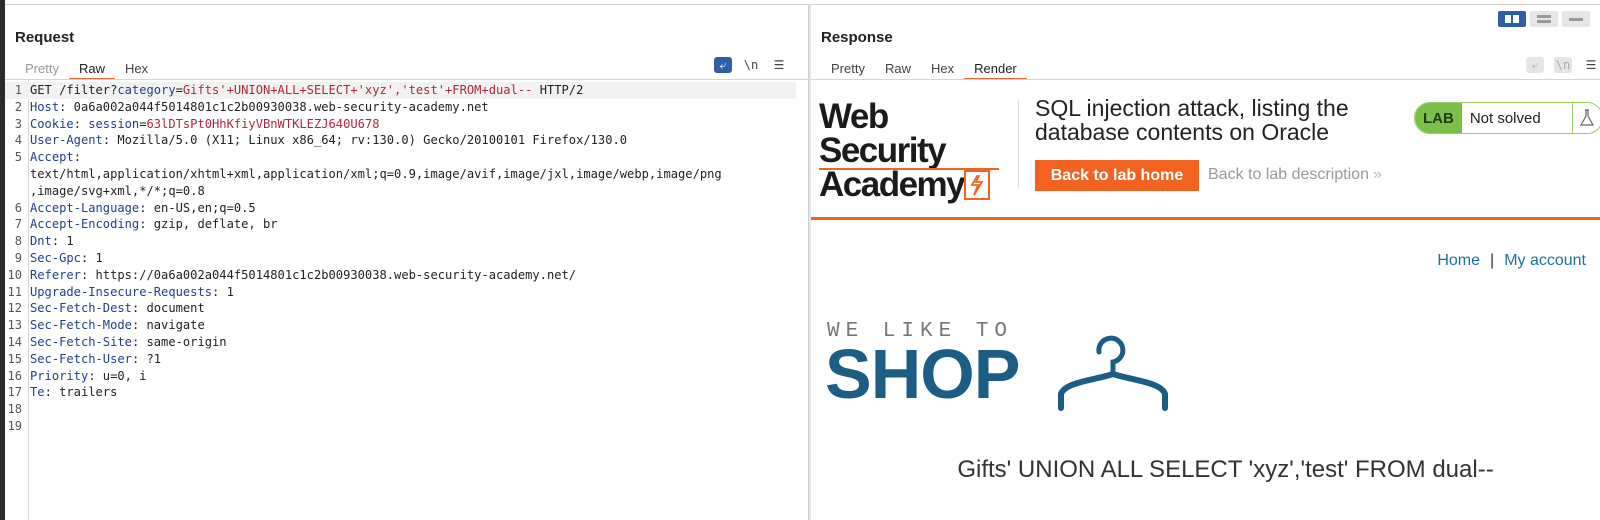 Image resolution: width=1600 pixels, height=520 pixels. I want to click on nav-my-account-link: My account, so click(1545, 261).